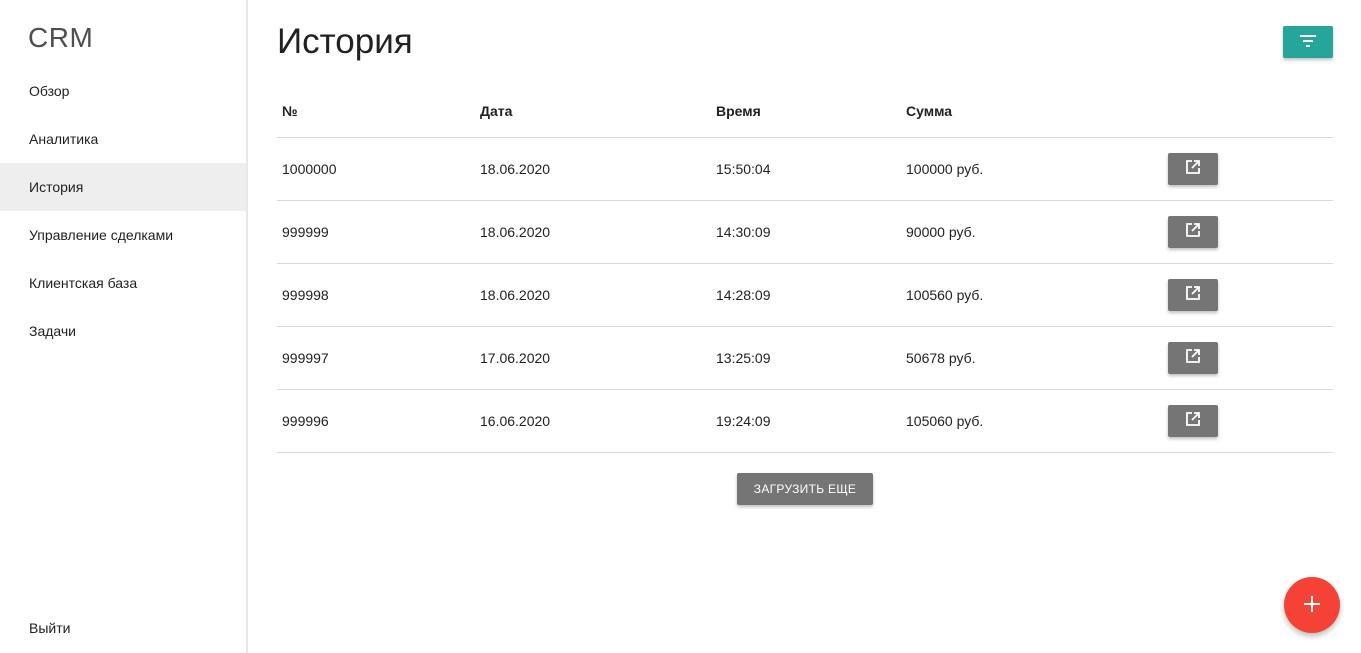 The image size is (1361, 653). I want to click on filter-button, so click(1308, 42).